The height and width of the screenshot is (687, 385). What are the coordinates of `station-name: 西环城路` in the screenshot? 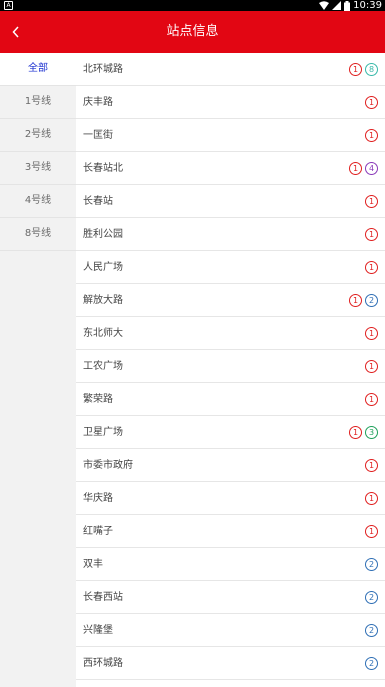 It's located at (103, 663).